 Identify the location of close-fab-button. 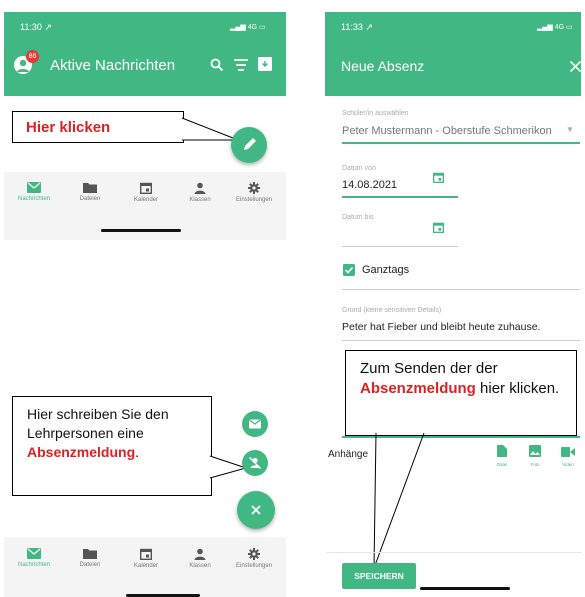
(256, 510).